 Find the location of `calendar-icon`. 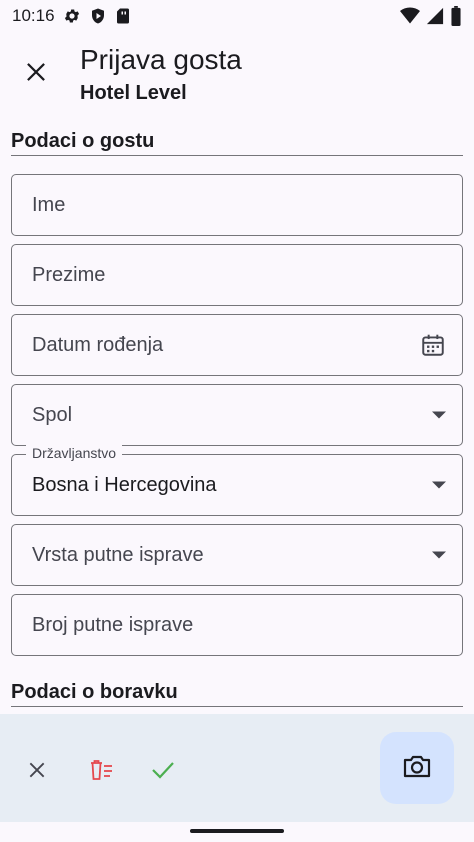

calendar-icon is located at coordinates (433, 345).